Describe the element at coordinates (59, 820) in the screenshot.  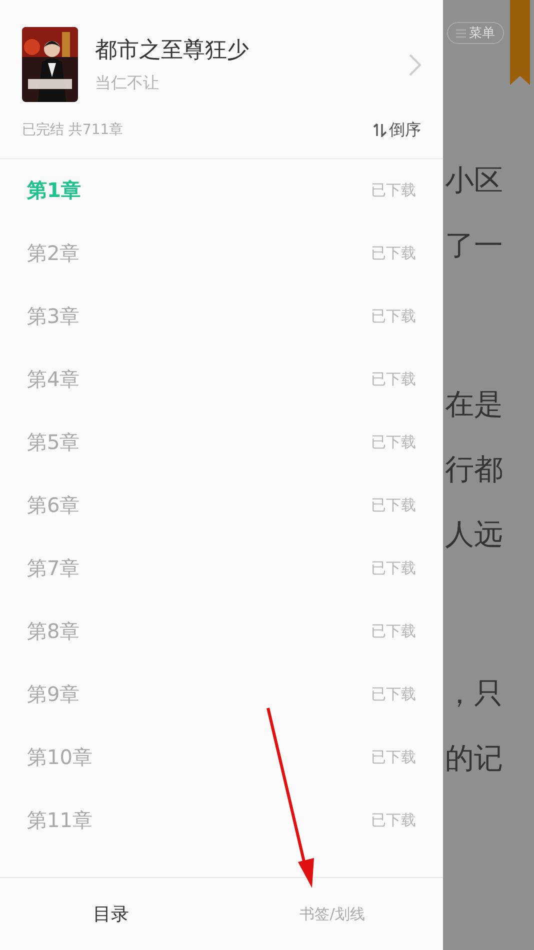
I see `chapter-title: 第11章` at that location.